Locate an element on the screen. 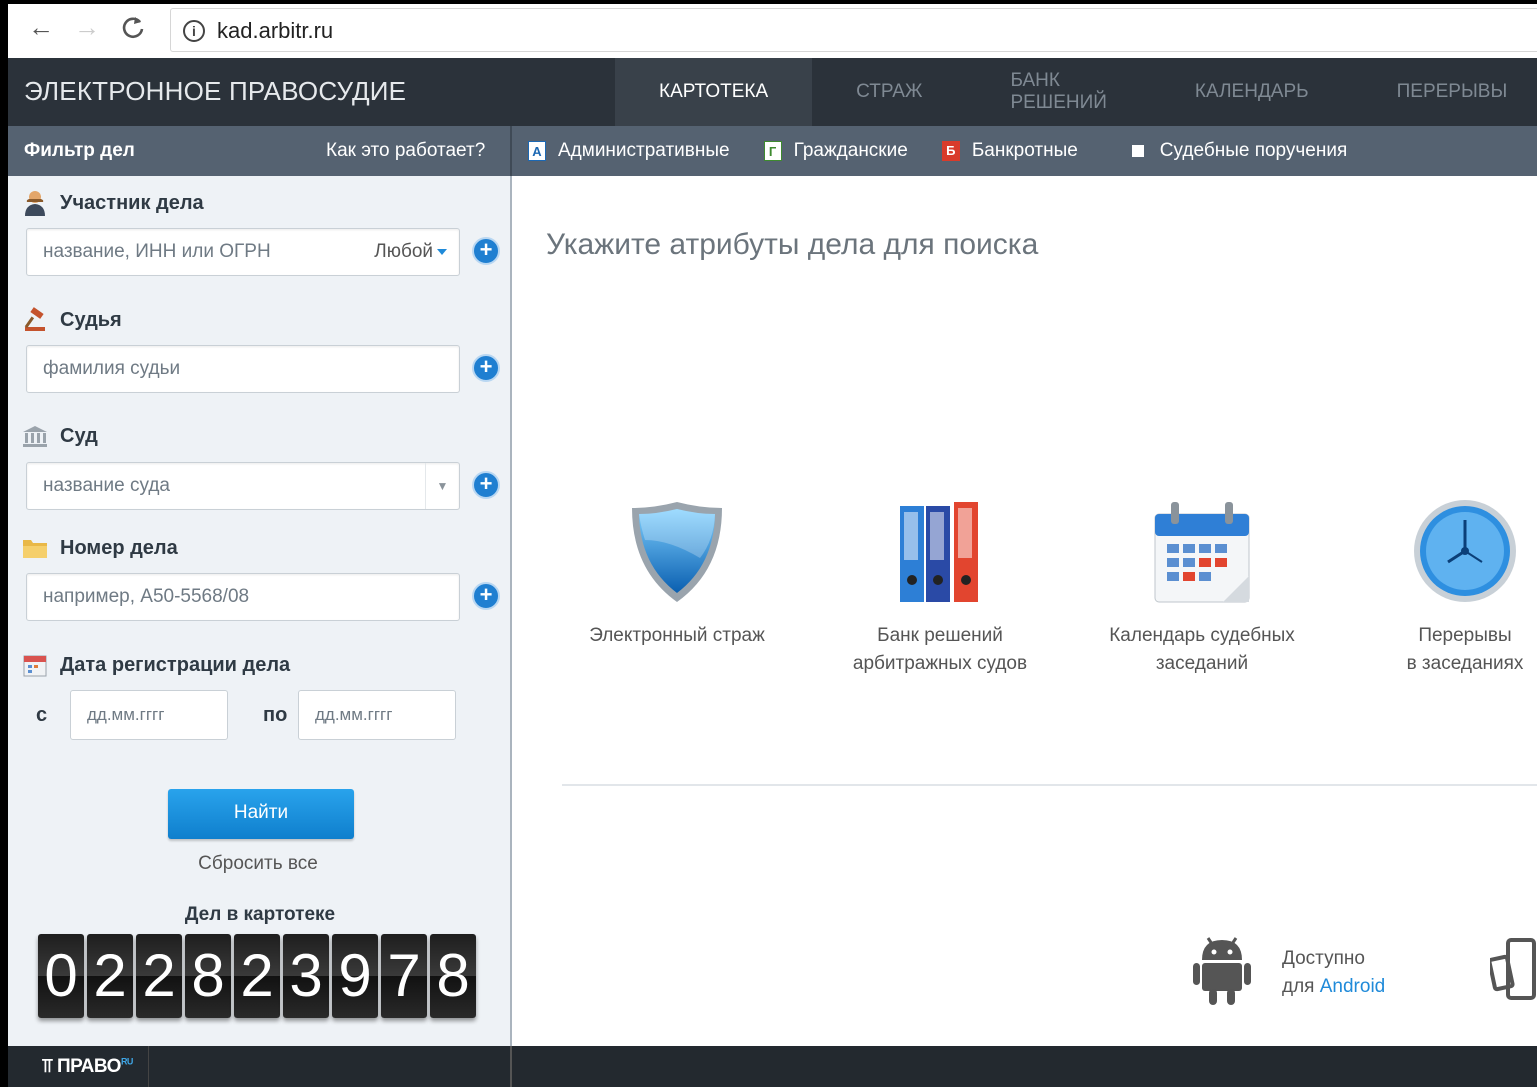  participant-input: название, ИНН или ОГРН Любой is located at coordinates (243, 252).